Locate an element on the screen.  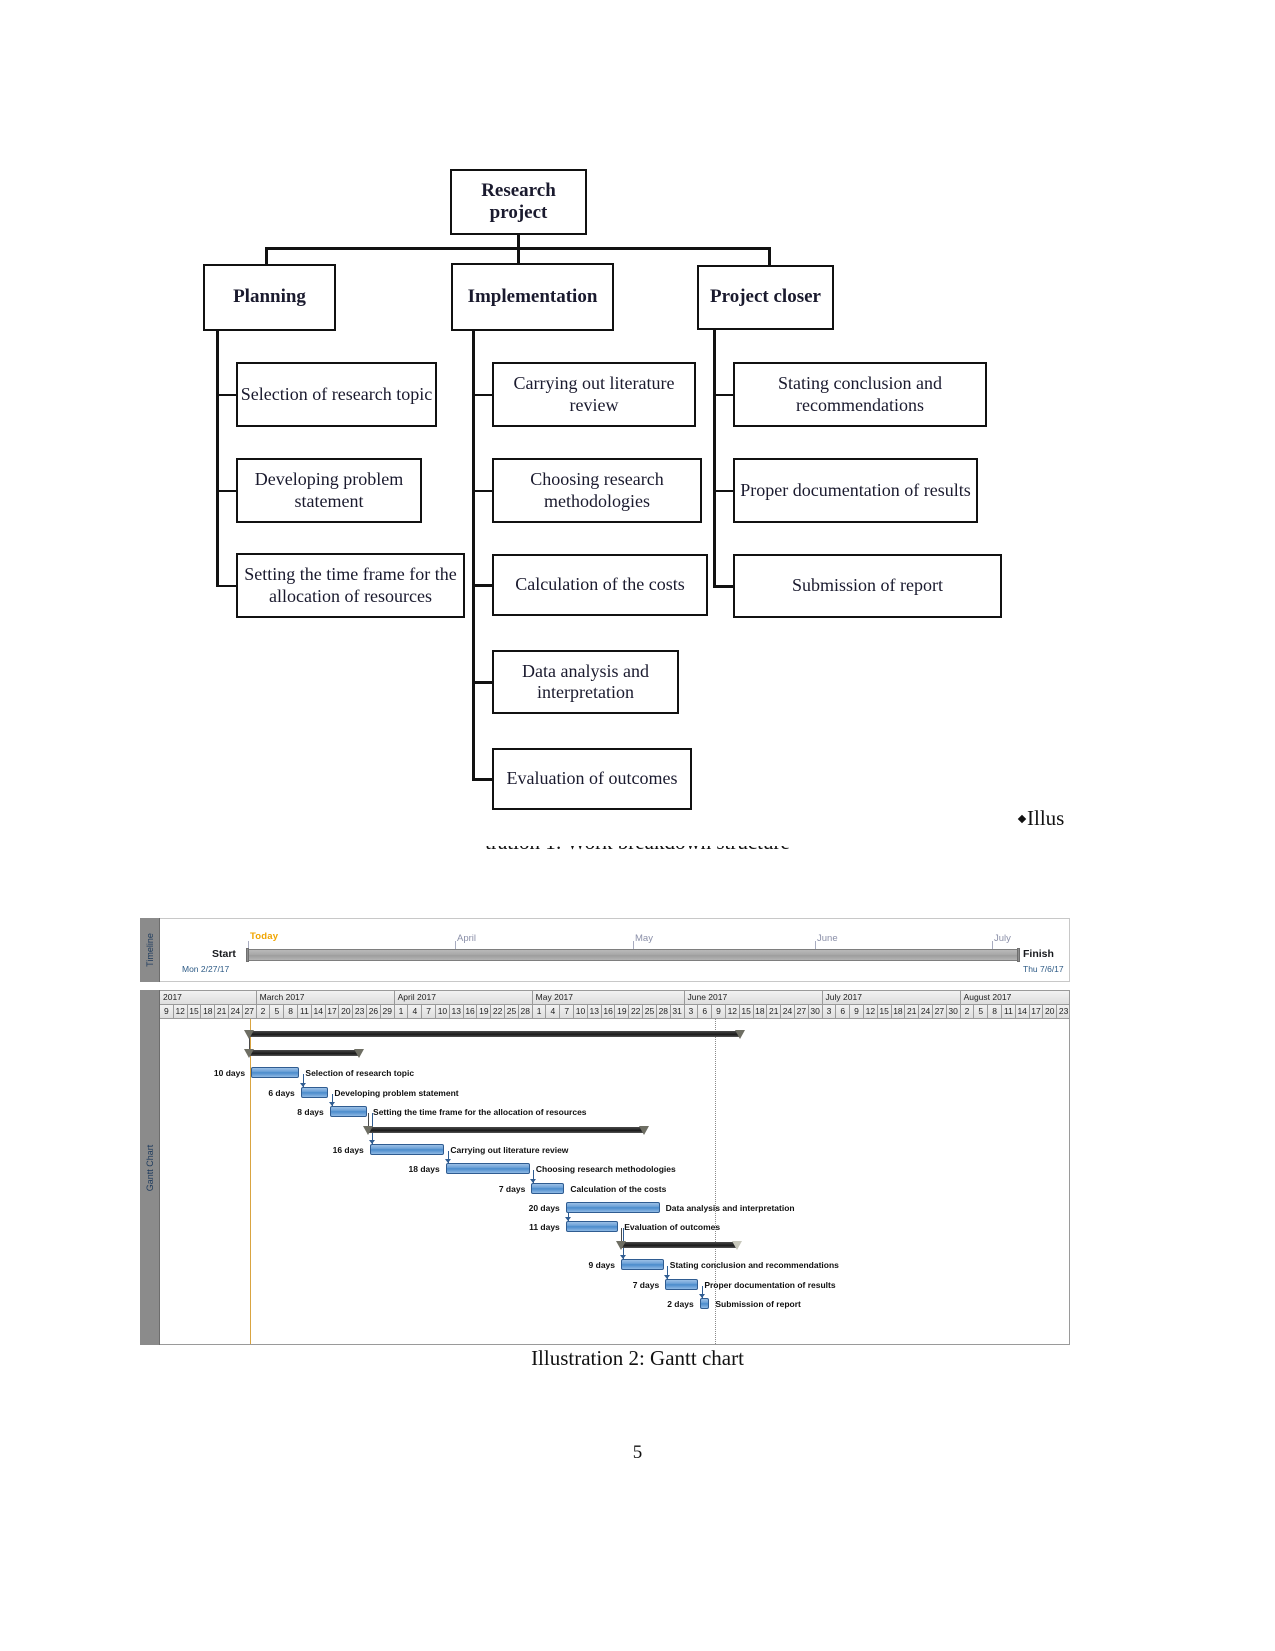
timeline-span-bar is located at coordinates (633, 955).